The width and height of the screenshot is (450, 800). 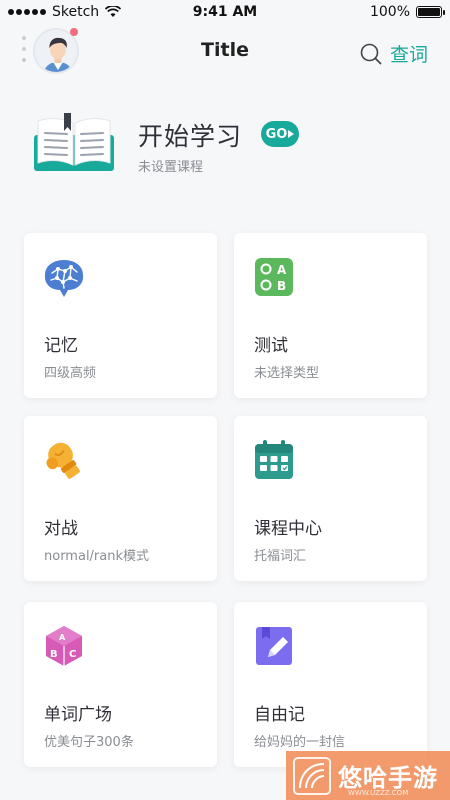 I want to click on battery-icon, so click(x=430, y=12).